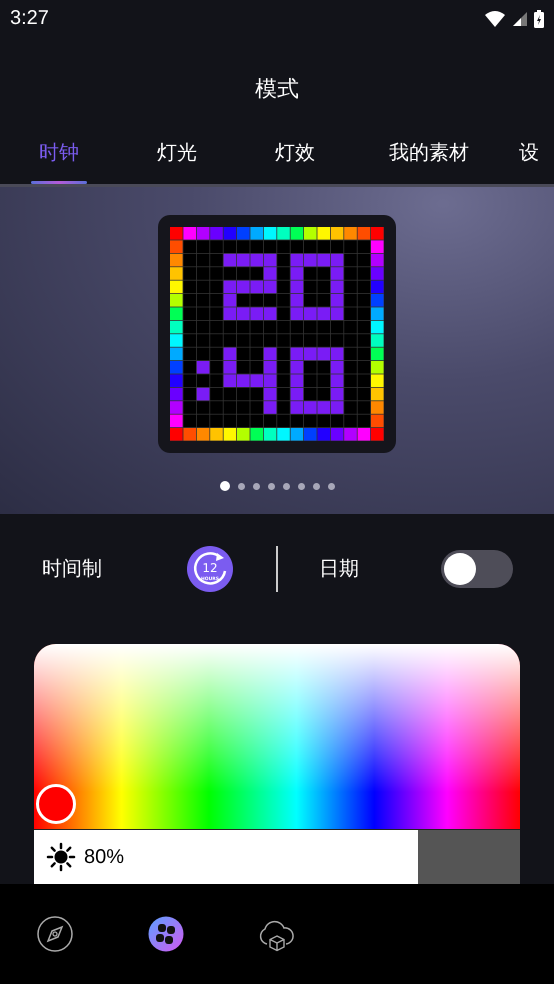 Image resolution: width=554 pixels, height=984 pixels. I want to click on four-petal-icon, so click(166, 934).